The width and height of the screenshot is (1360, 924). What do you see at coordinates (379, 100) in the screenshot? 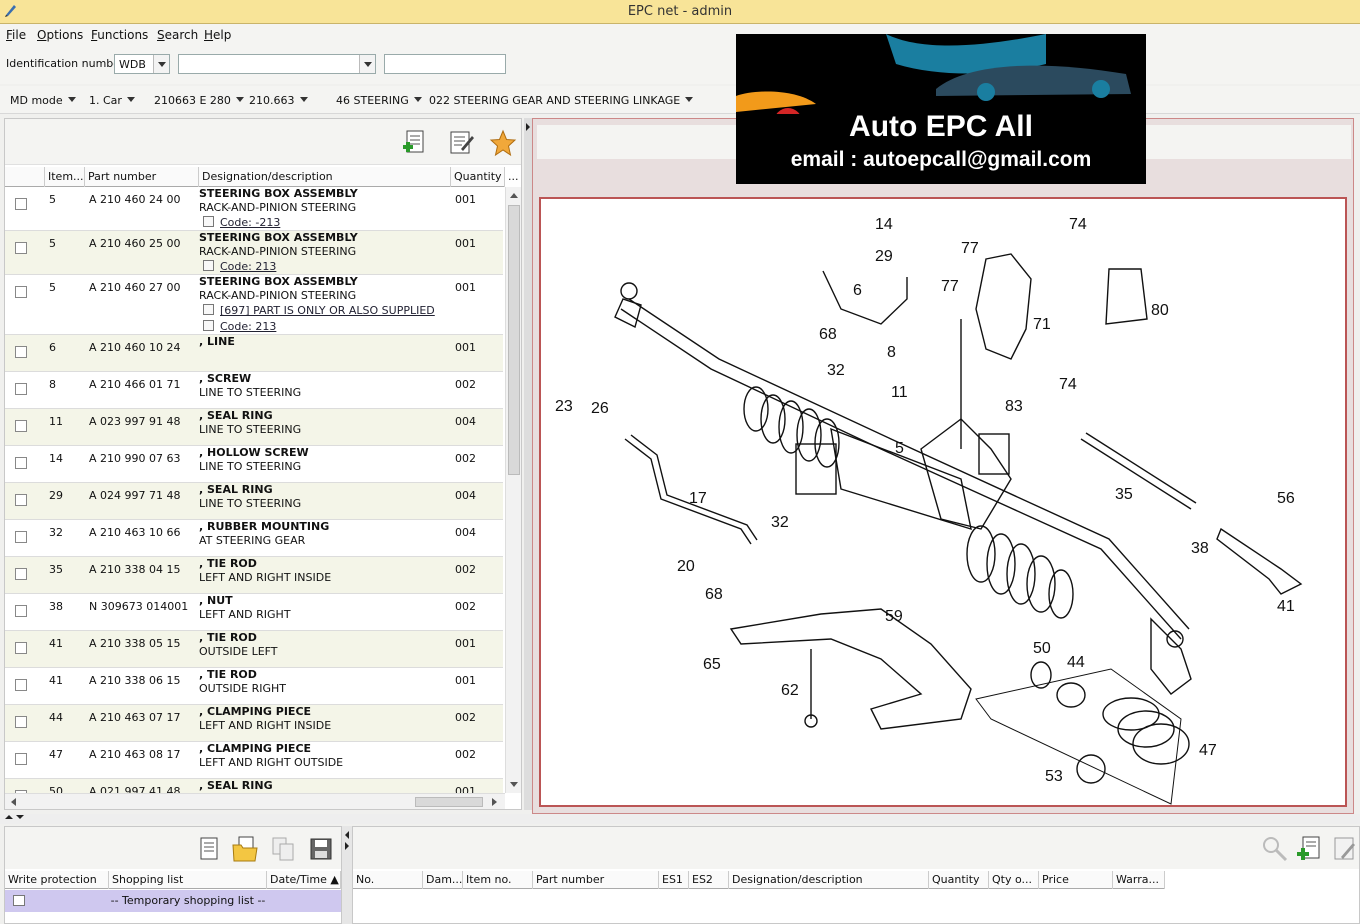
I see `group-dropdown: 46 STEERING` at bounding box center [379, 100].